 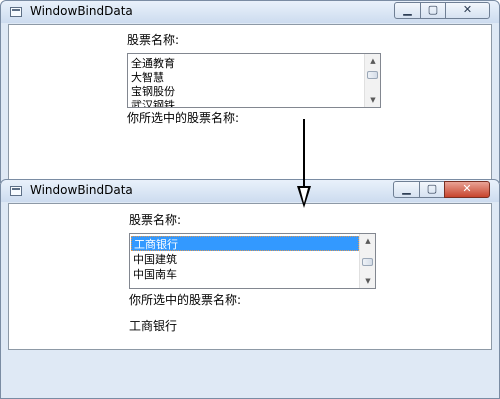 What do you see at coordinates (153, 91) in the screenshot?
I see `list-item: 宝钢股份` at bounding box center [153, 91].